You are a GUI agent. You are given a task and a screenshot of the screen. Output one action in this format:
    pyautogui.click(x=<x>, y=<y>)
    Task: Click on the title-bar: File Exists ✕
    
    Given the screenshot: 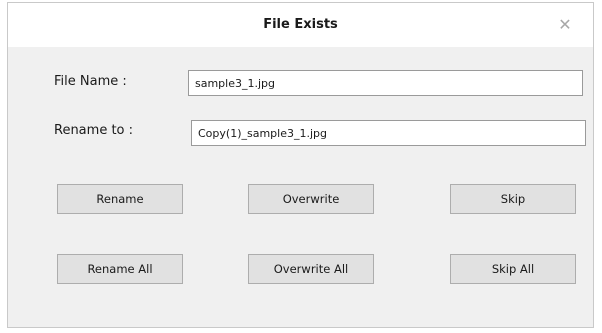 What is the action you would take?
    pyautogui.click(x=300, y=25)
    